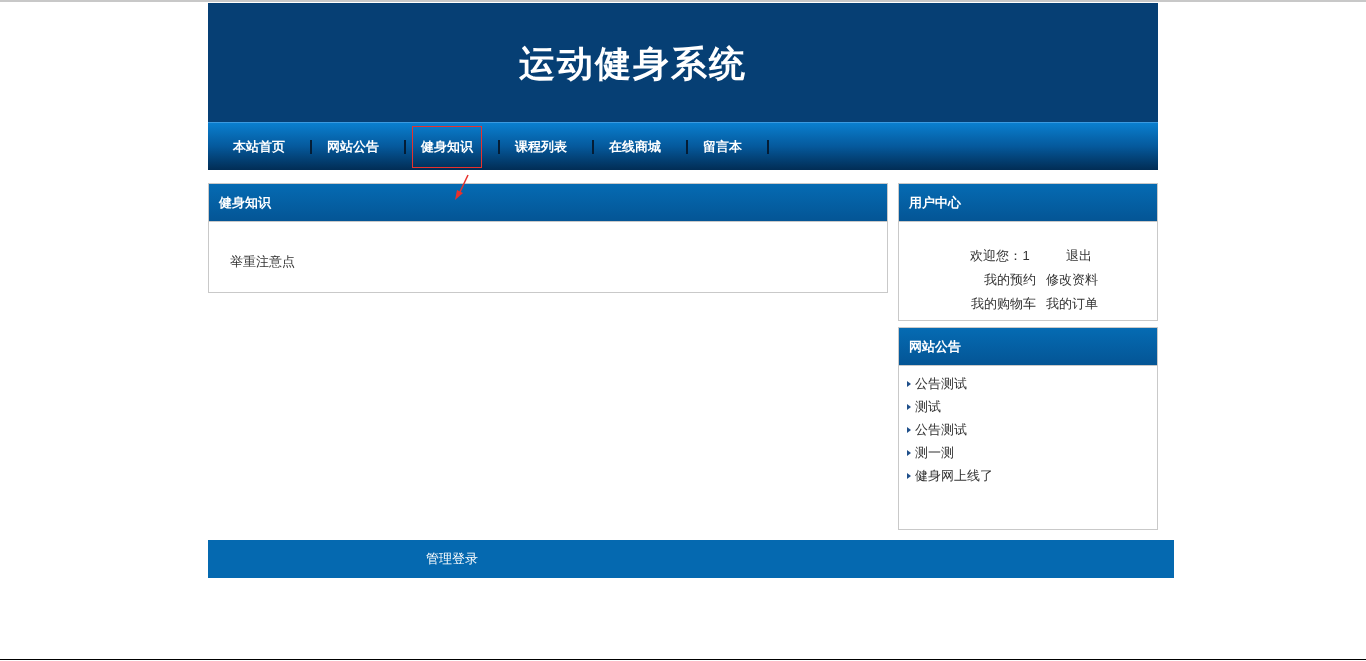  Describe the element at coordinates (928, 407) in the screenshot. I see `notice-link: 测试` at that location.